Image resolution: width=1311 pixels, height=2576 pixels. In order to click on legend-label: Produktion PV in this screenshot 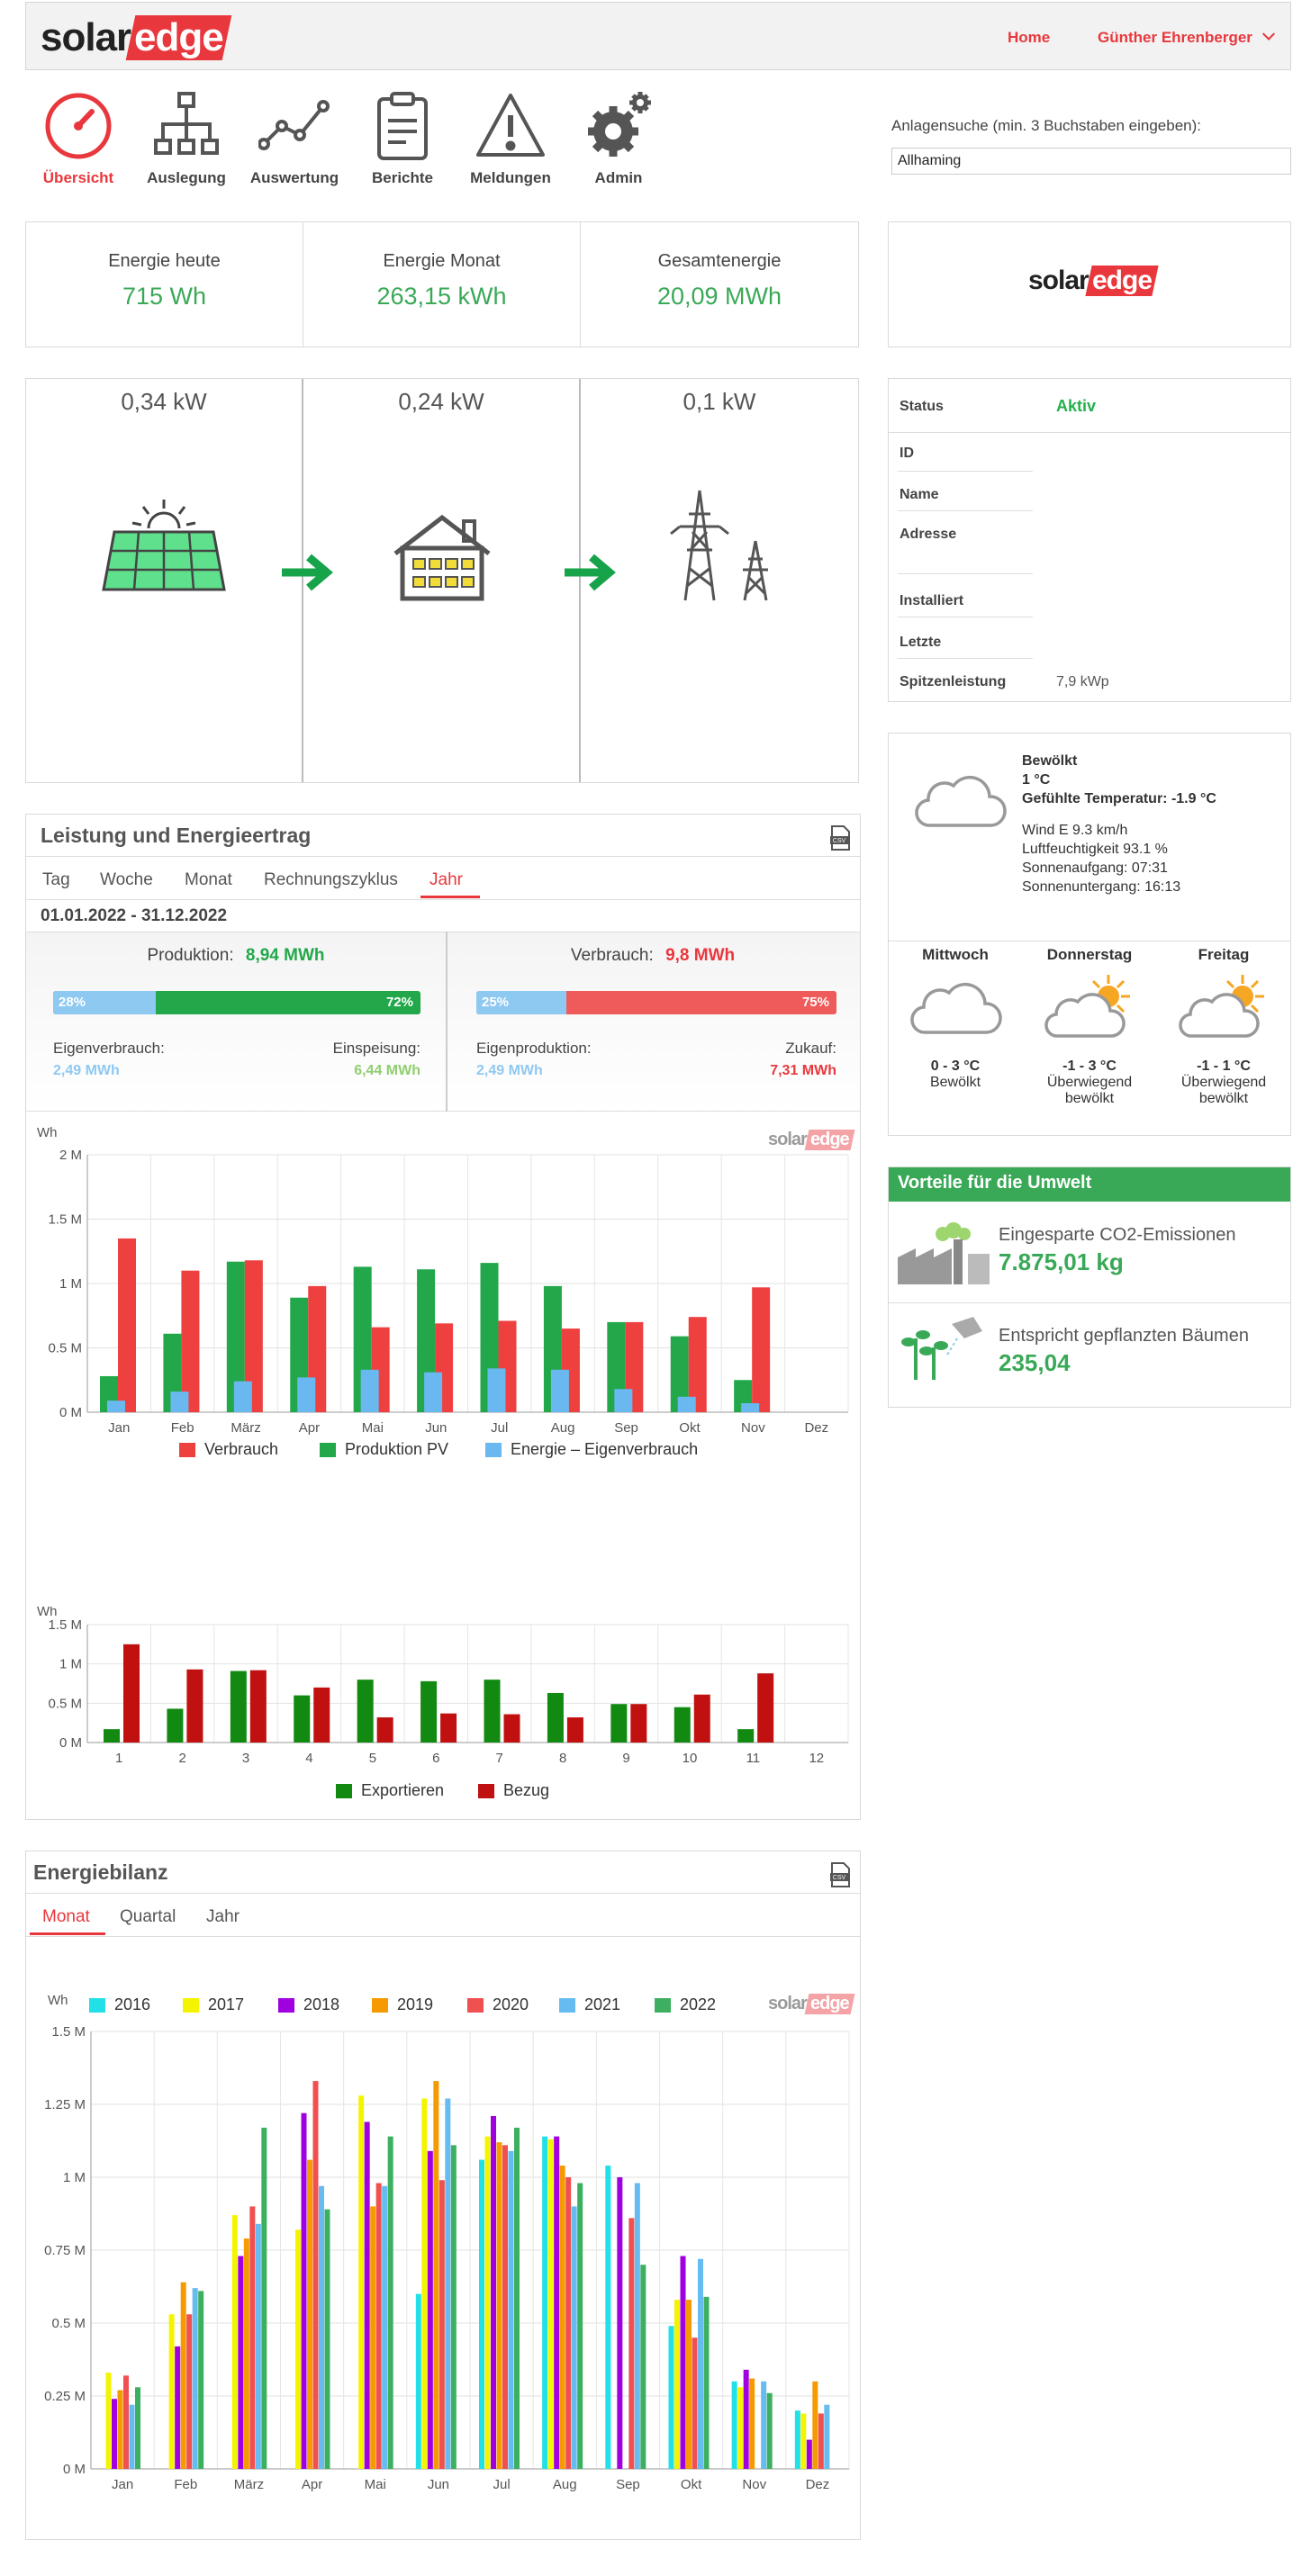, I will do `click(396, 1449)`.